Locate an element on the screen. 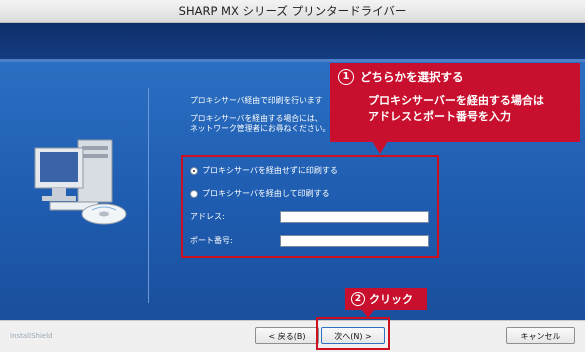  intro-note-line2: ネットワーク管理者にお尋ねください。 is located at coordinates (260, 128).